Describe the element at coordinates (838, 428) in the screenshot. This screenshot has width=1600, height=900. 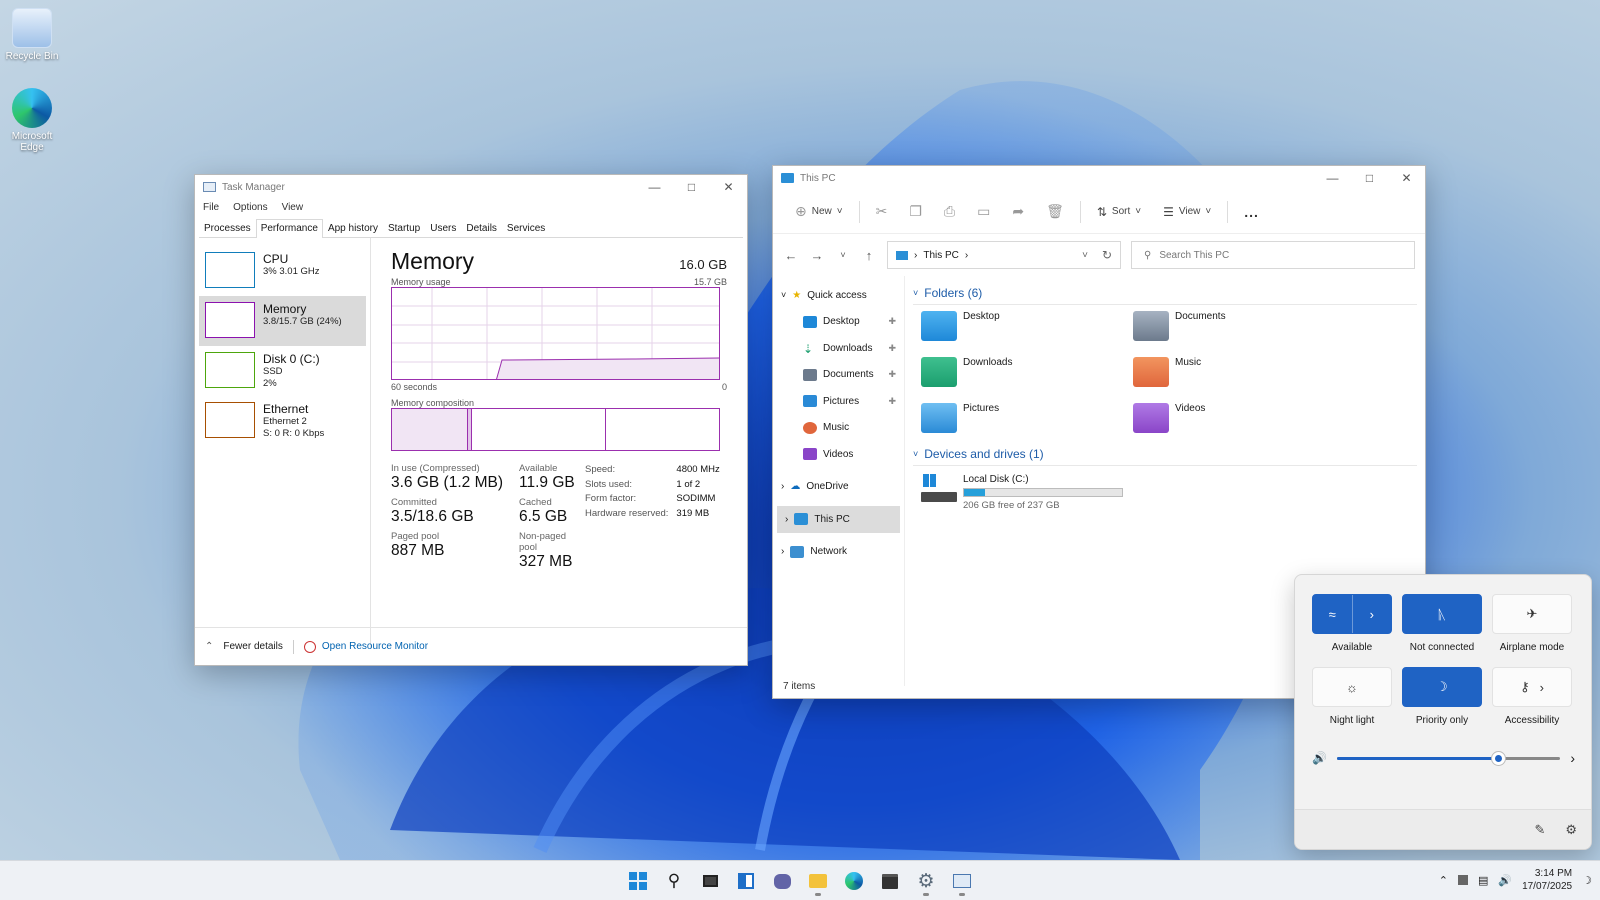
I see `nav-music: Music` at that location.